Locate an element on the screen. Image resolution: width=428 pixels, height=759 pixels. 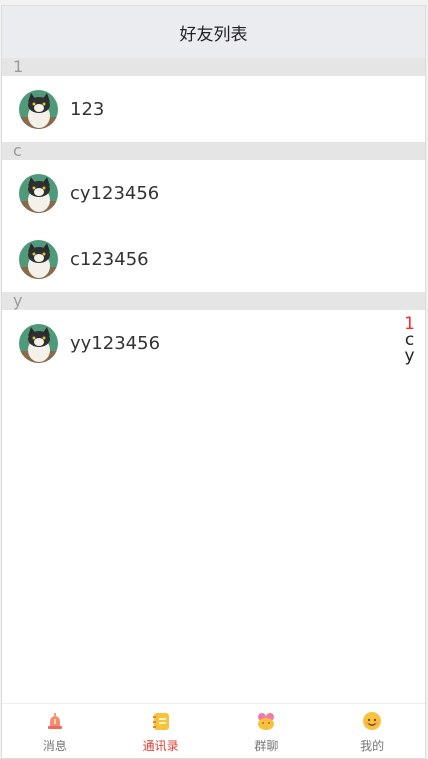
notebook-icon is located at coordinates (160, 721).